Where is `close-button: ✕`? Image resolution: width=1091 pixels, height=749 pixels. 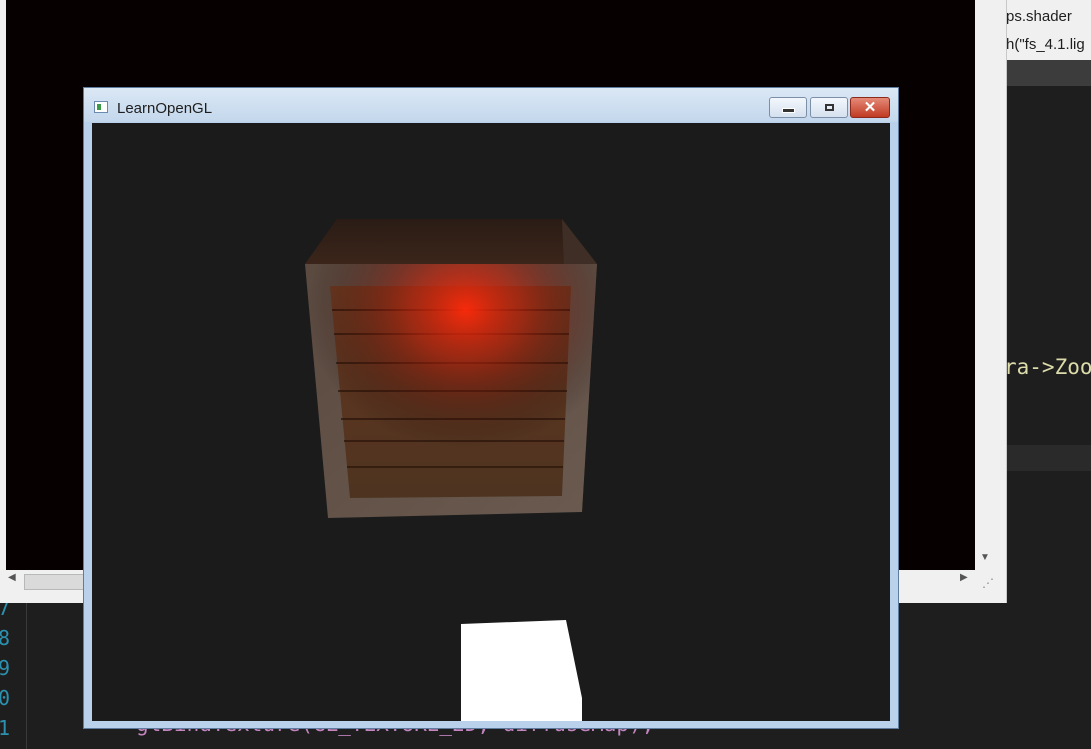 close-button: ✕ is located at coordinates (870, 107).